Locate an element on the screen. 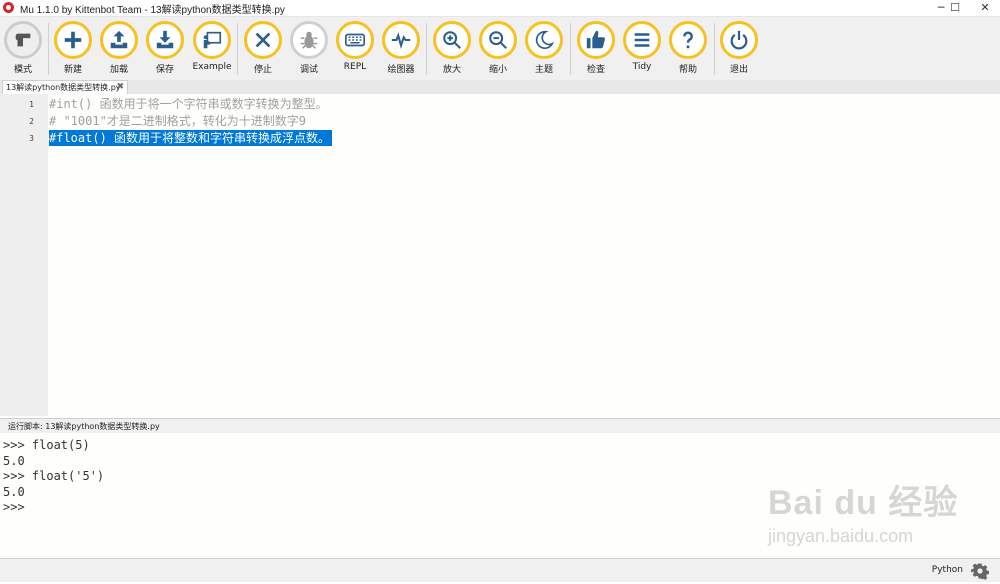 This screenshot has width=1000, height=584. maximize-button: ☐ is located at coordinates (955, 8).